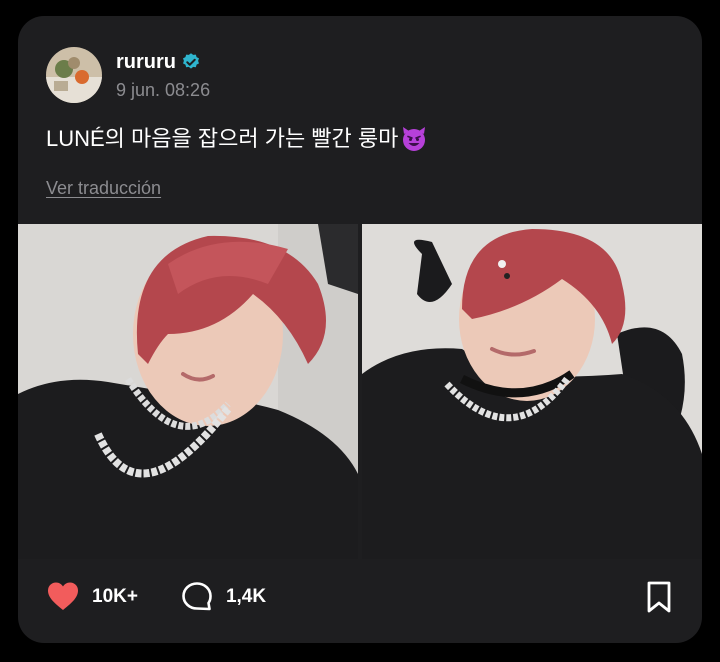  I want to click on username: rururu, so click(146, 62).